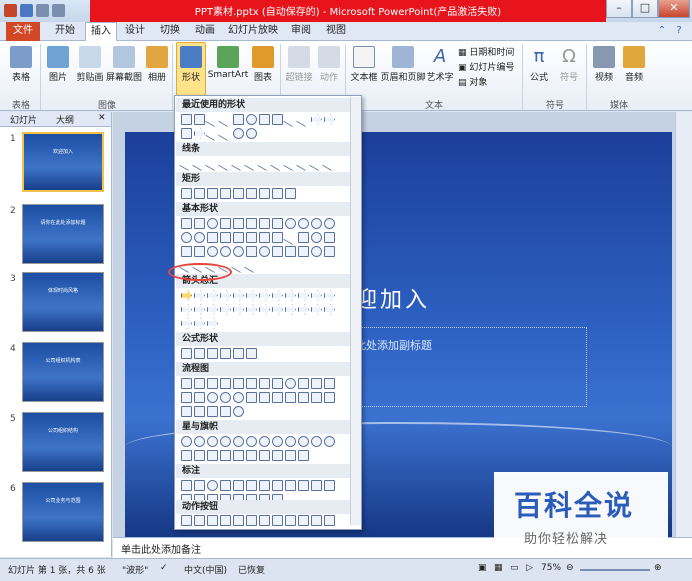 This screenshot has width=692, height=581. Describe the element at coordinates (529, 568) in the screenshot. I see `slideshow-view-icon: ▷` at that location.